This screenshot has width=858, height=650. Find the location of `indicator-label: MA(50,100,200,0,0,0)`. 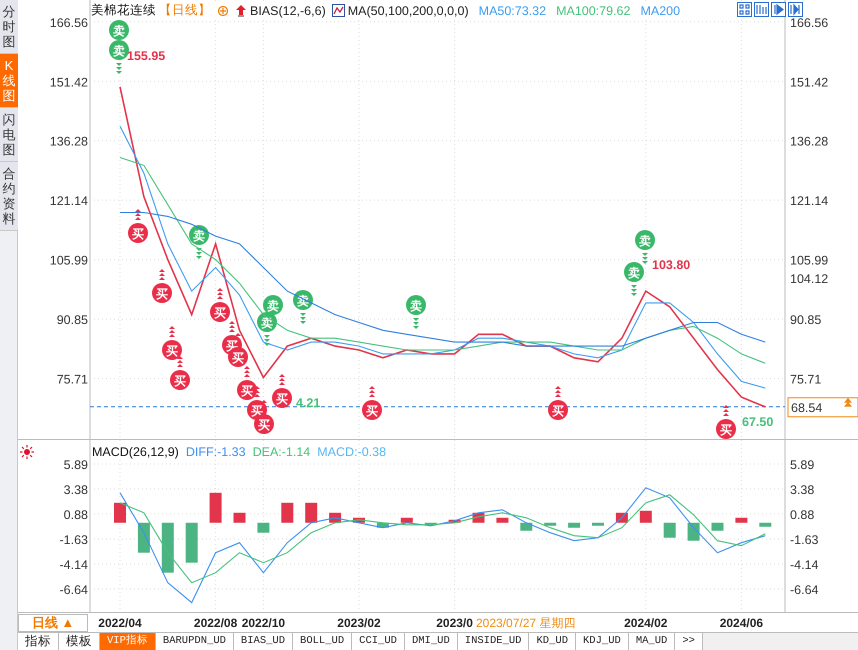

indicator-label: MA(50,100,200,0,0,0) is located at coordinates (408, 11).